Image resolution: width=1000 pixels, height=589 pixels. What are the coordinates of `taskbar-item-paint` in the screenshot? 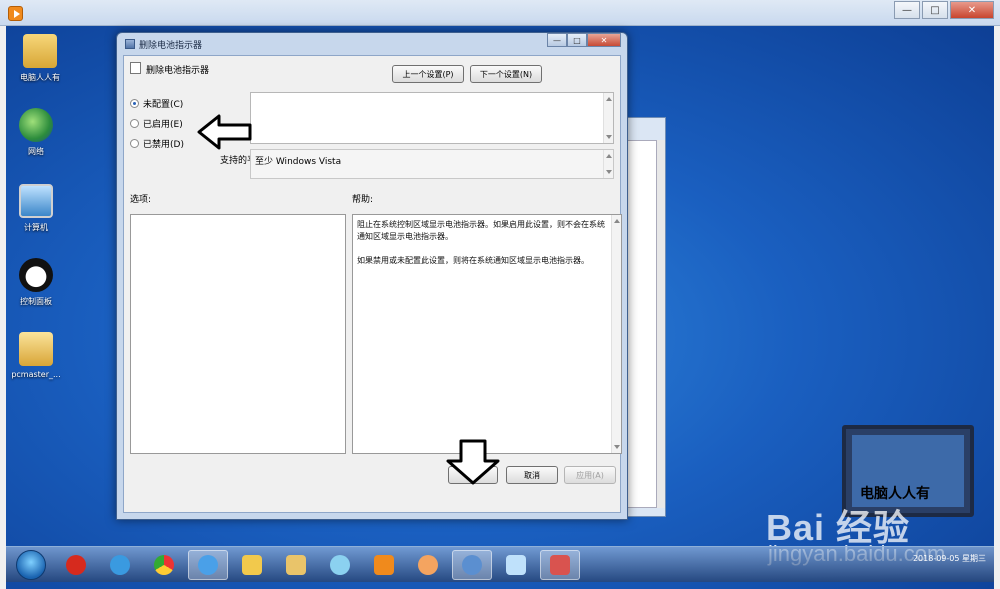 It's located at (428, 565).